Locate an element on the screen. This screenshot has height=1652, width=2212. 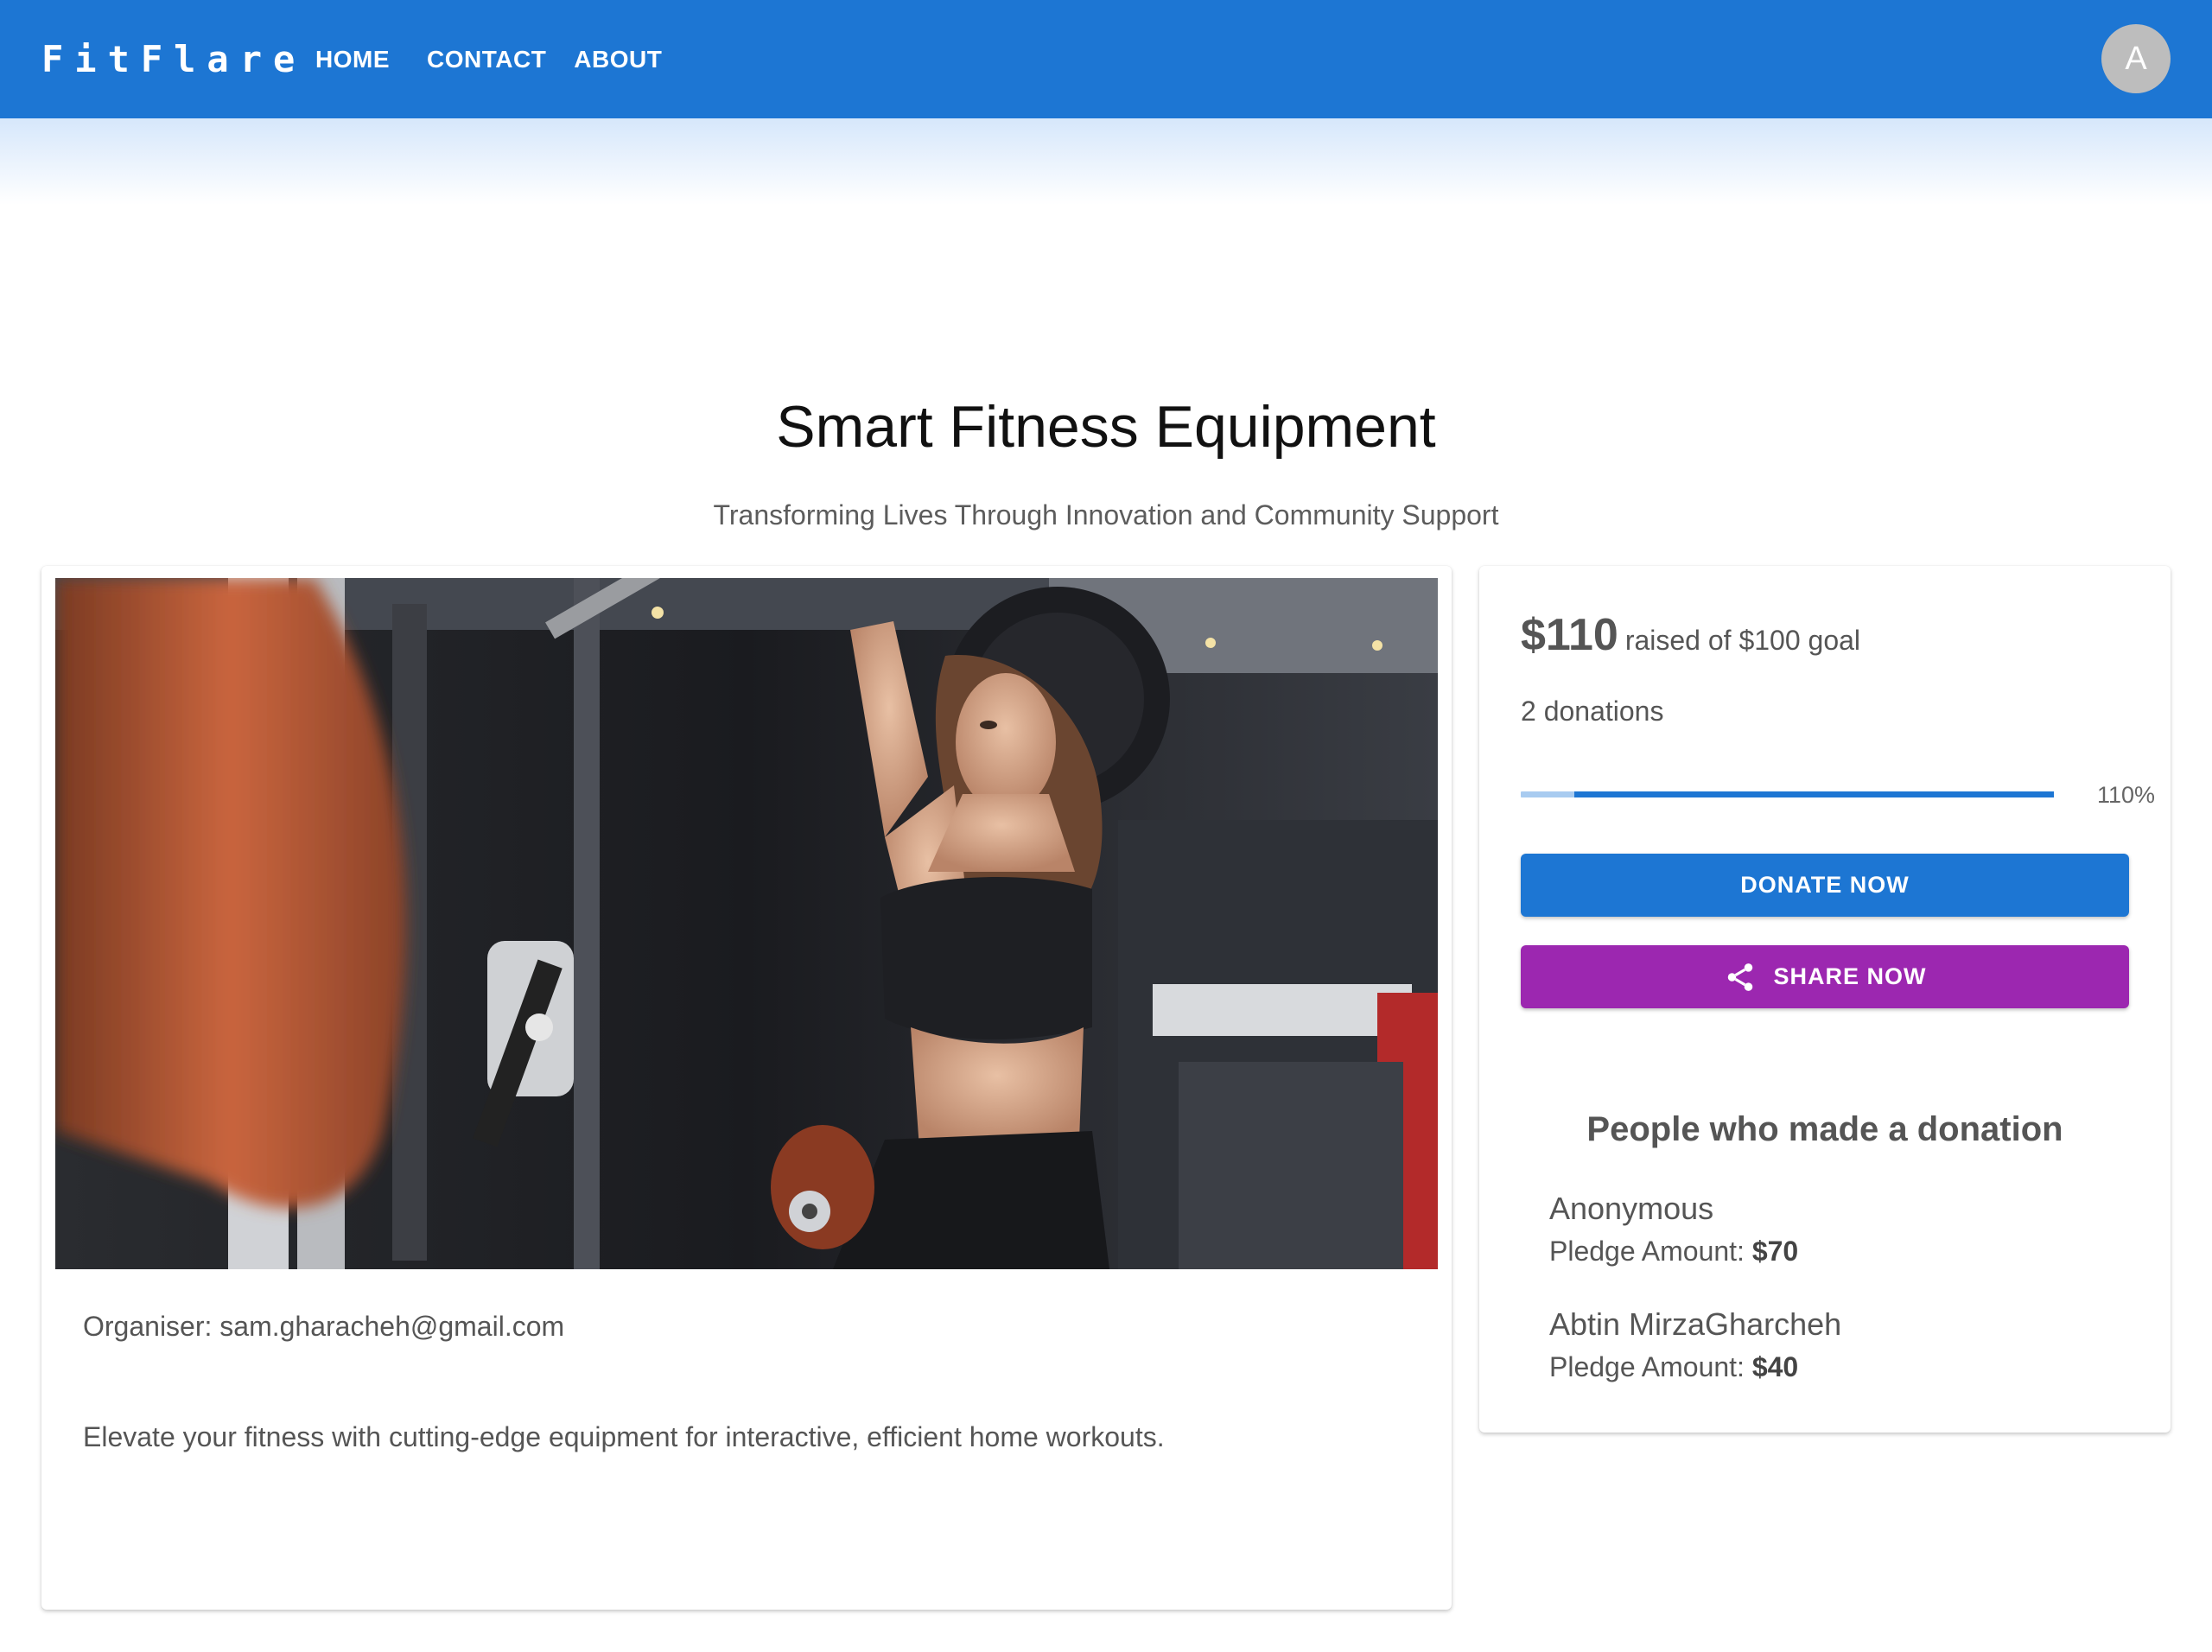
user-avatar: A is located at coordinates (2136, 59).